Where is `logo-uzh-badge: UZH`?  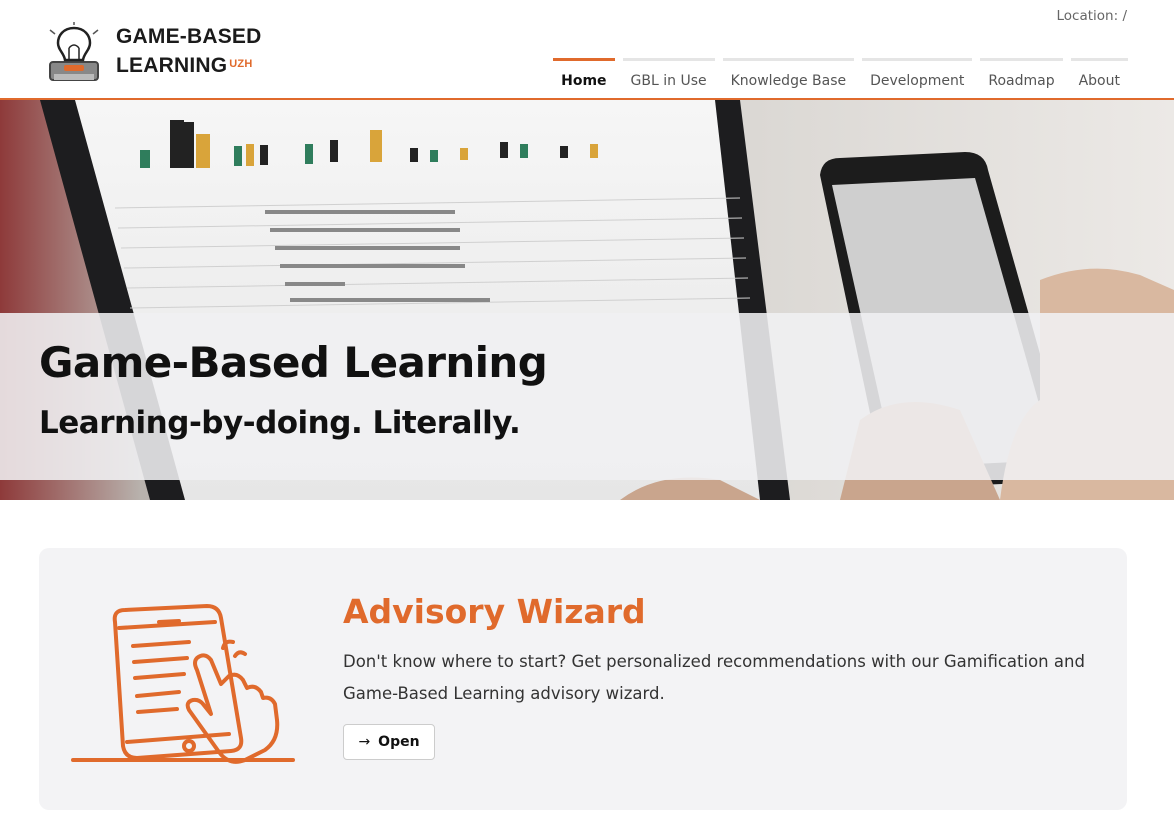 logo-uzh-badge: UZH is located at coordinates (241, 64).